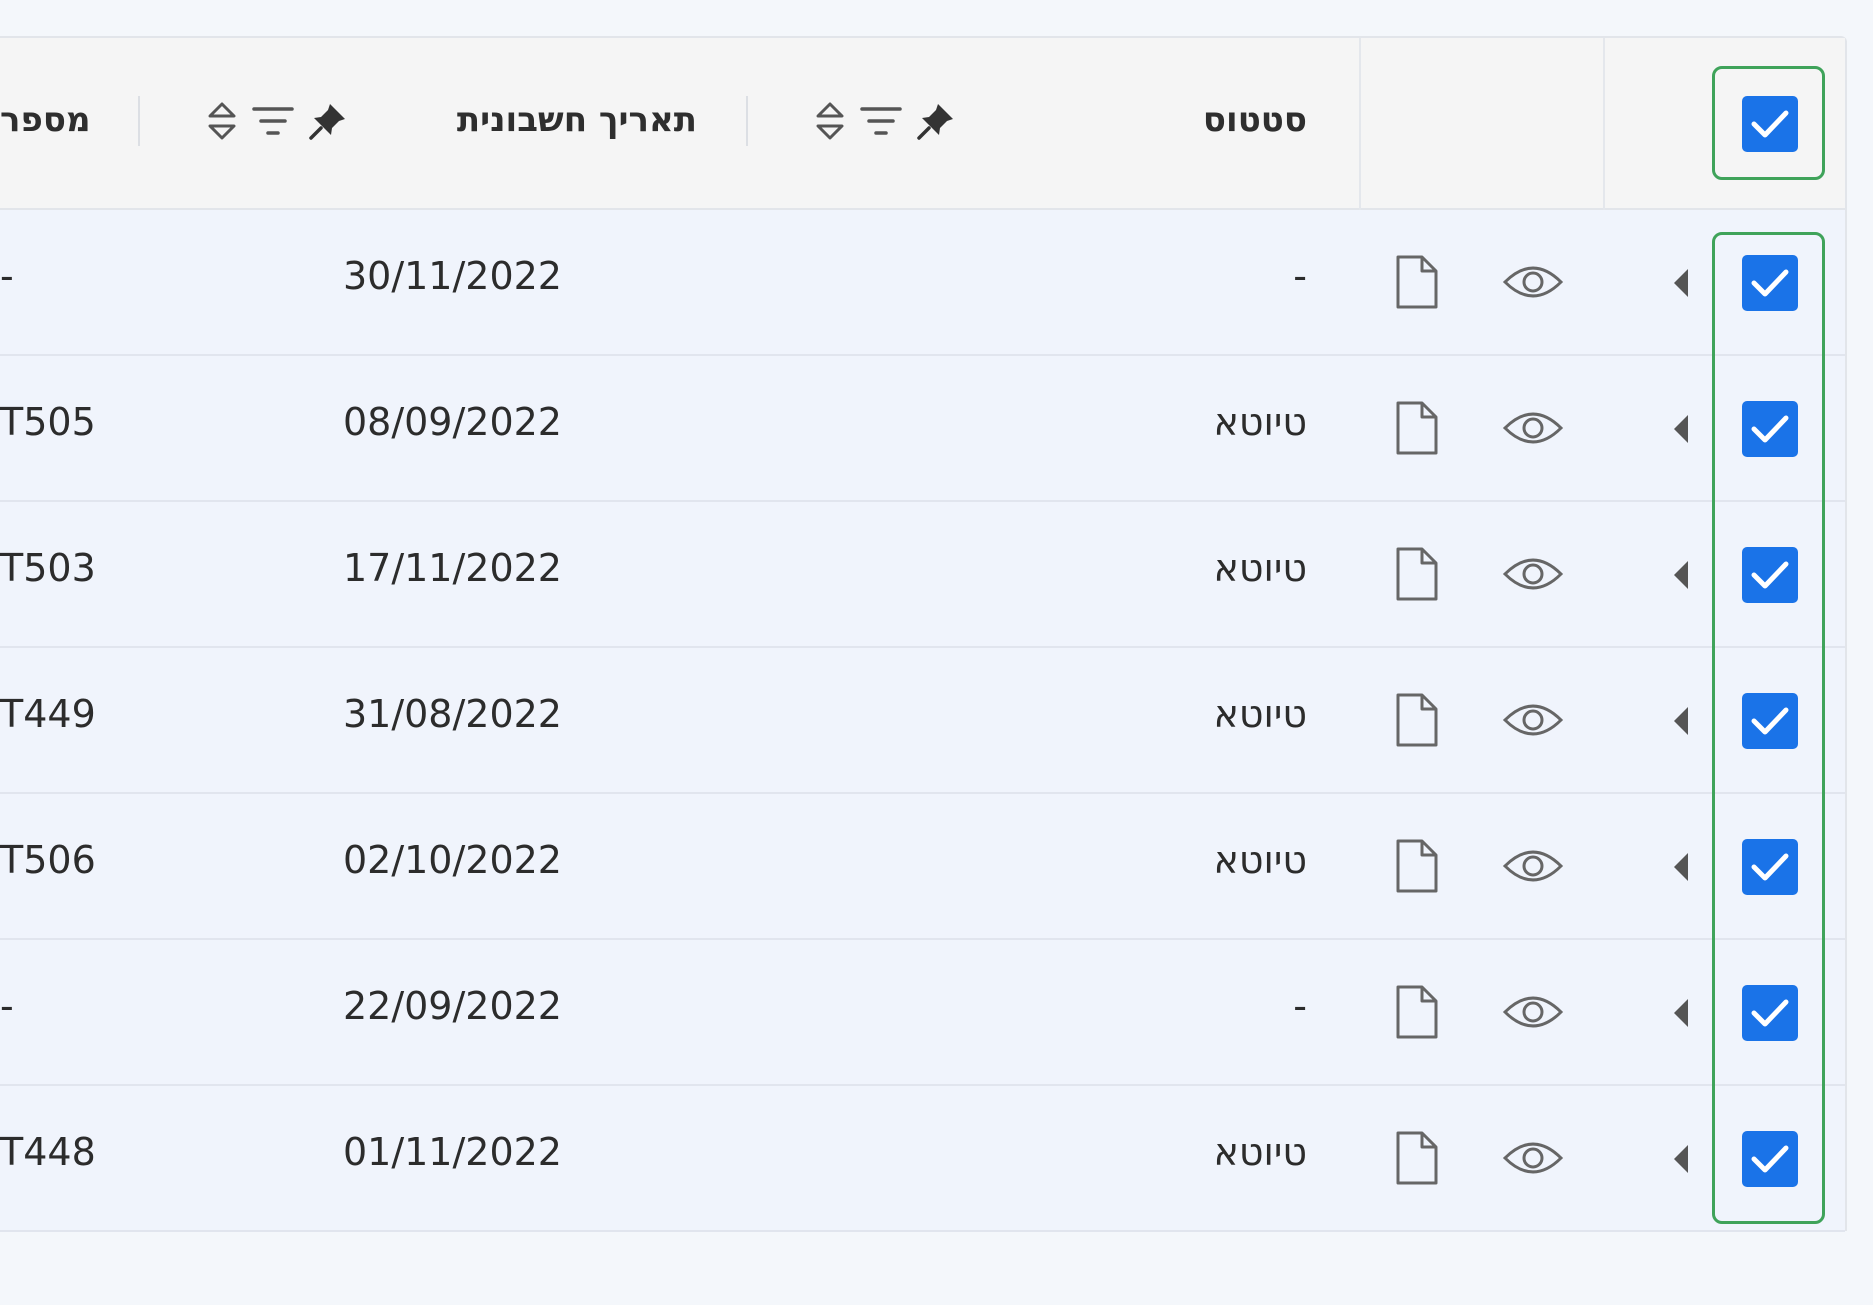  Describe the element at coordinates (452, 1152) in the screenshot. I see `cell-invoice-date: 01/11/2022` at that location.